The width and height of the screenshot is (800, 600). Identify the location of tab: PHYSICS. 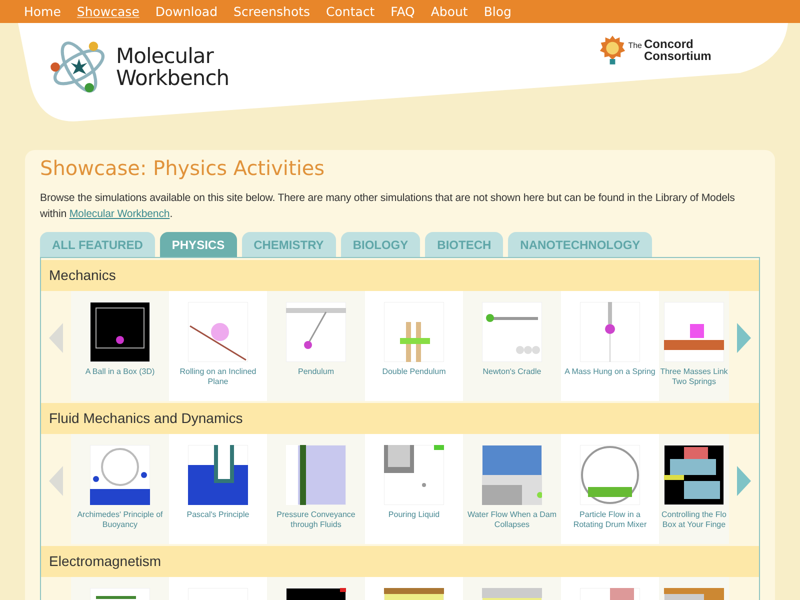
(198, 244).